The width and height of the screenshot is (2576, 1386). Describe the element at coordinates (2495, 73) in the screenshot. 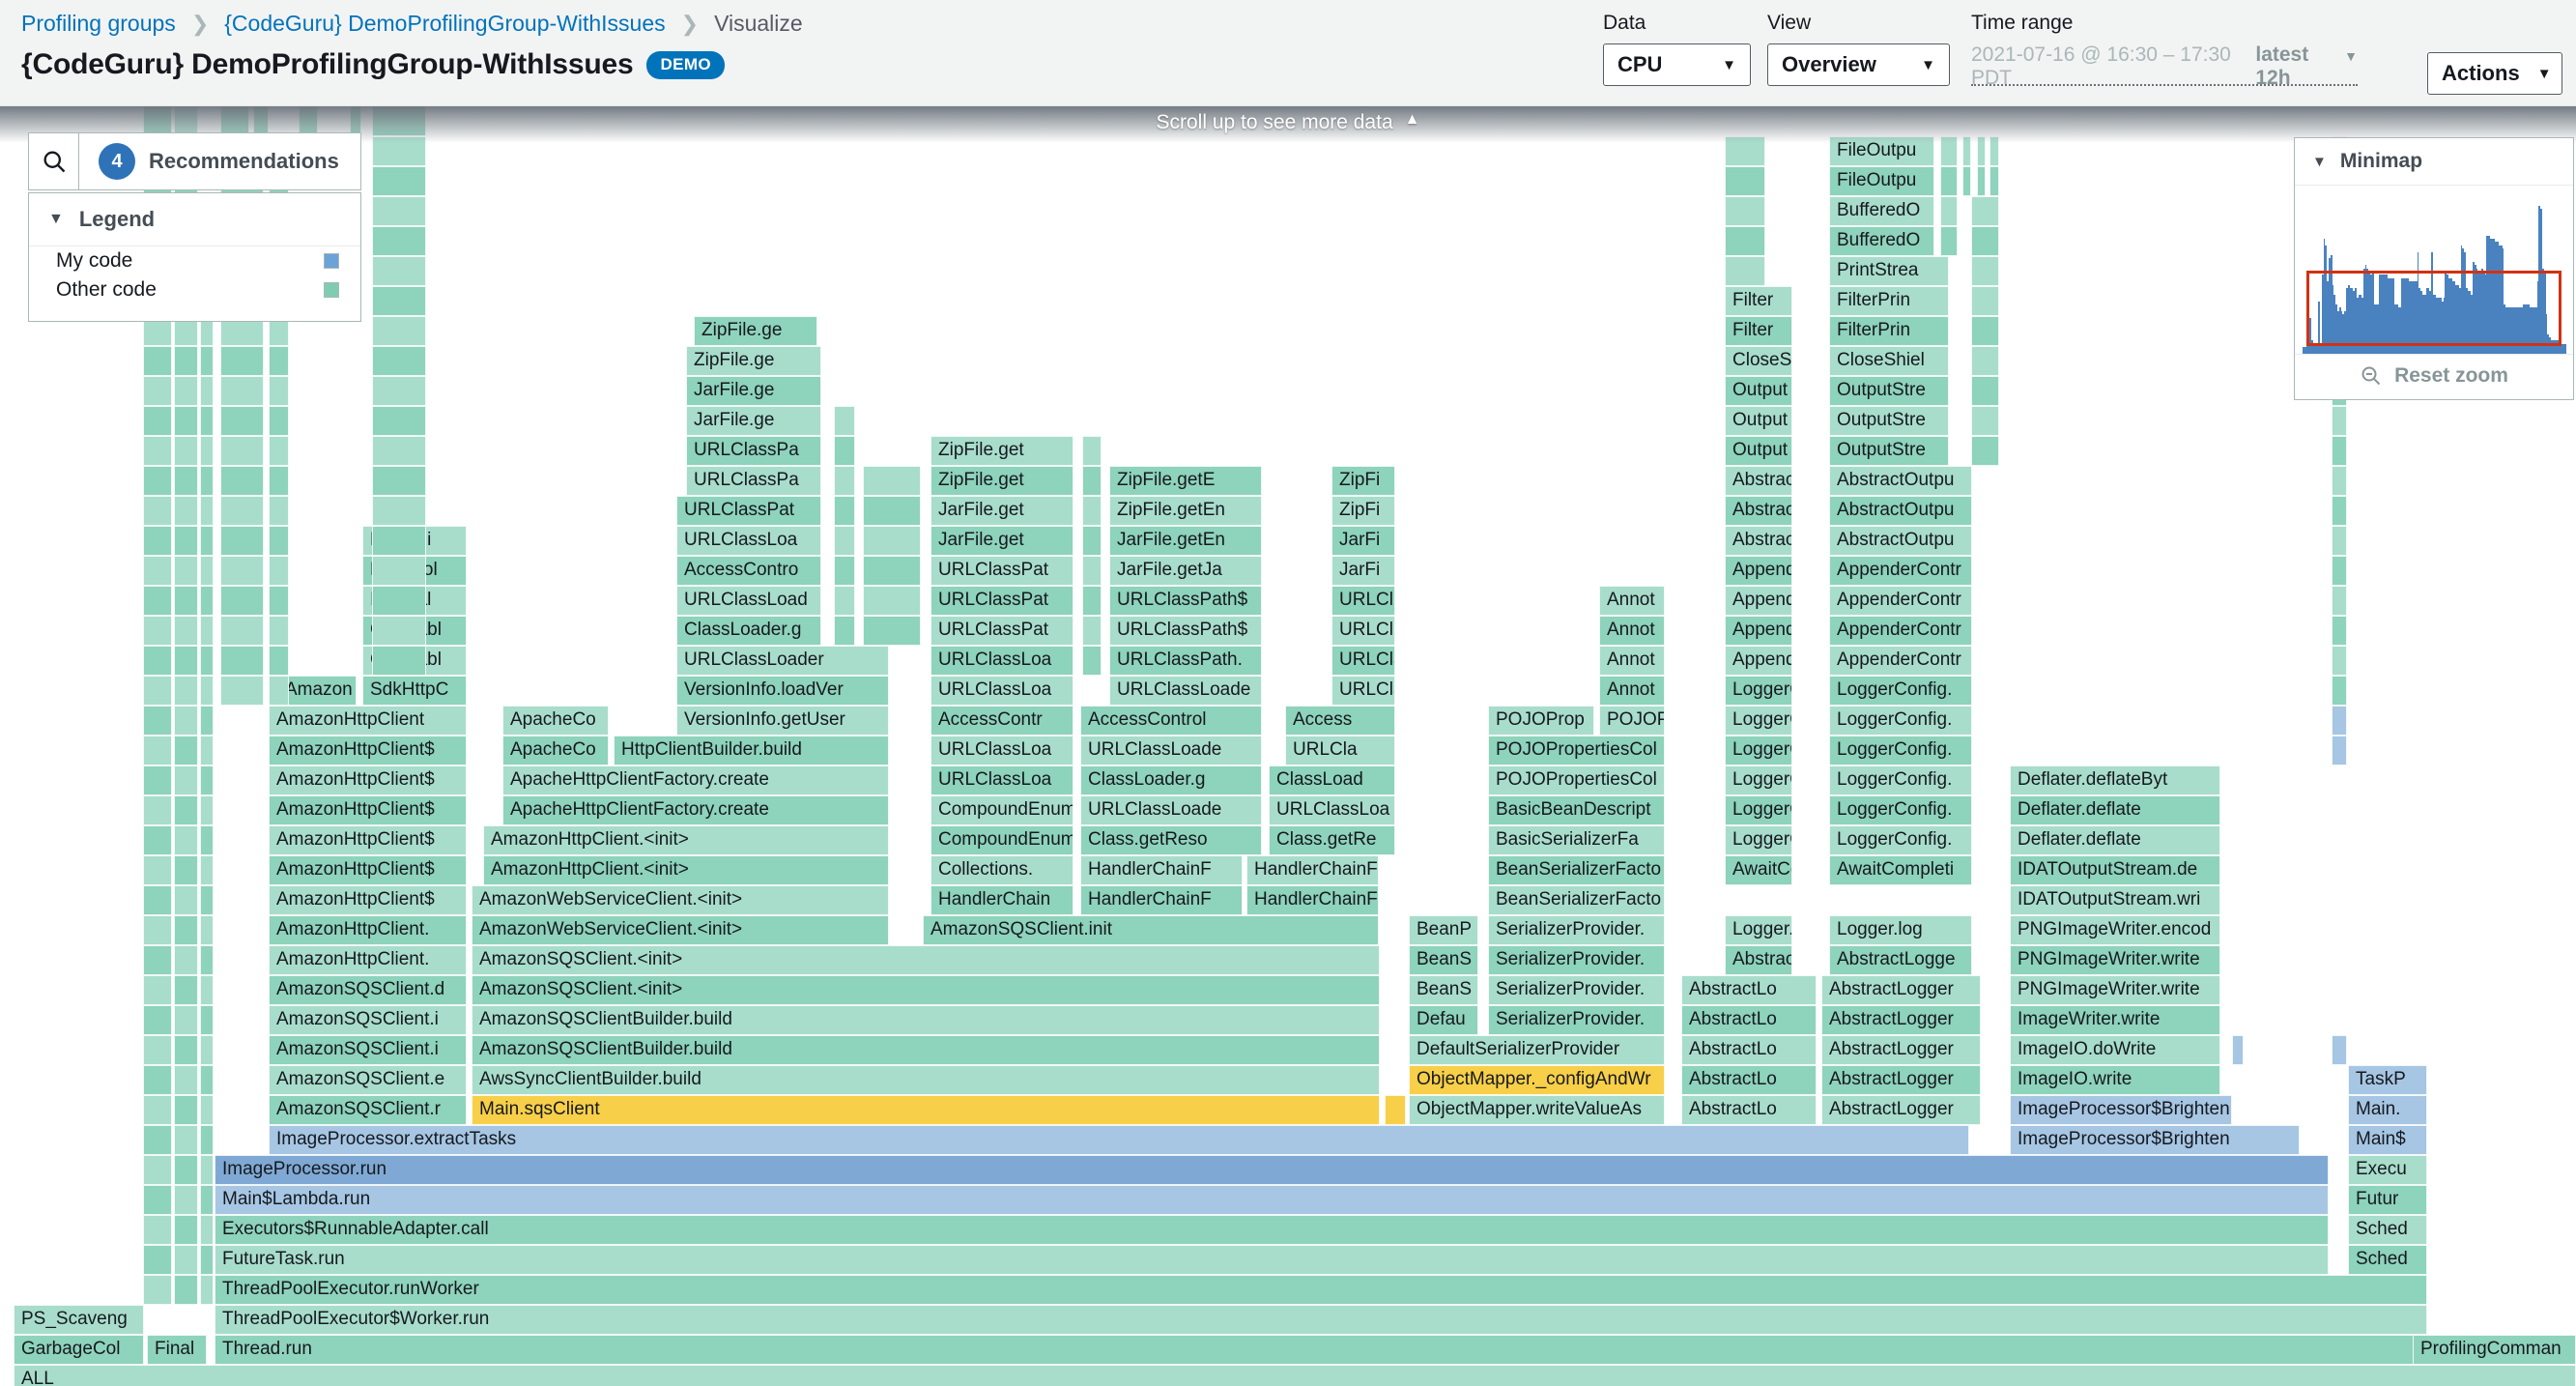

I see `actions-button: Actions ▼` at that location.